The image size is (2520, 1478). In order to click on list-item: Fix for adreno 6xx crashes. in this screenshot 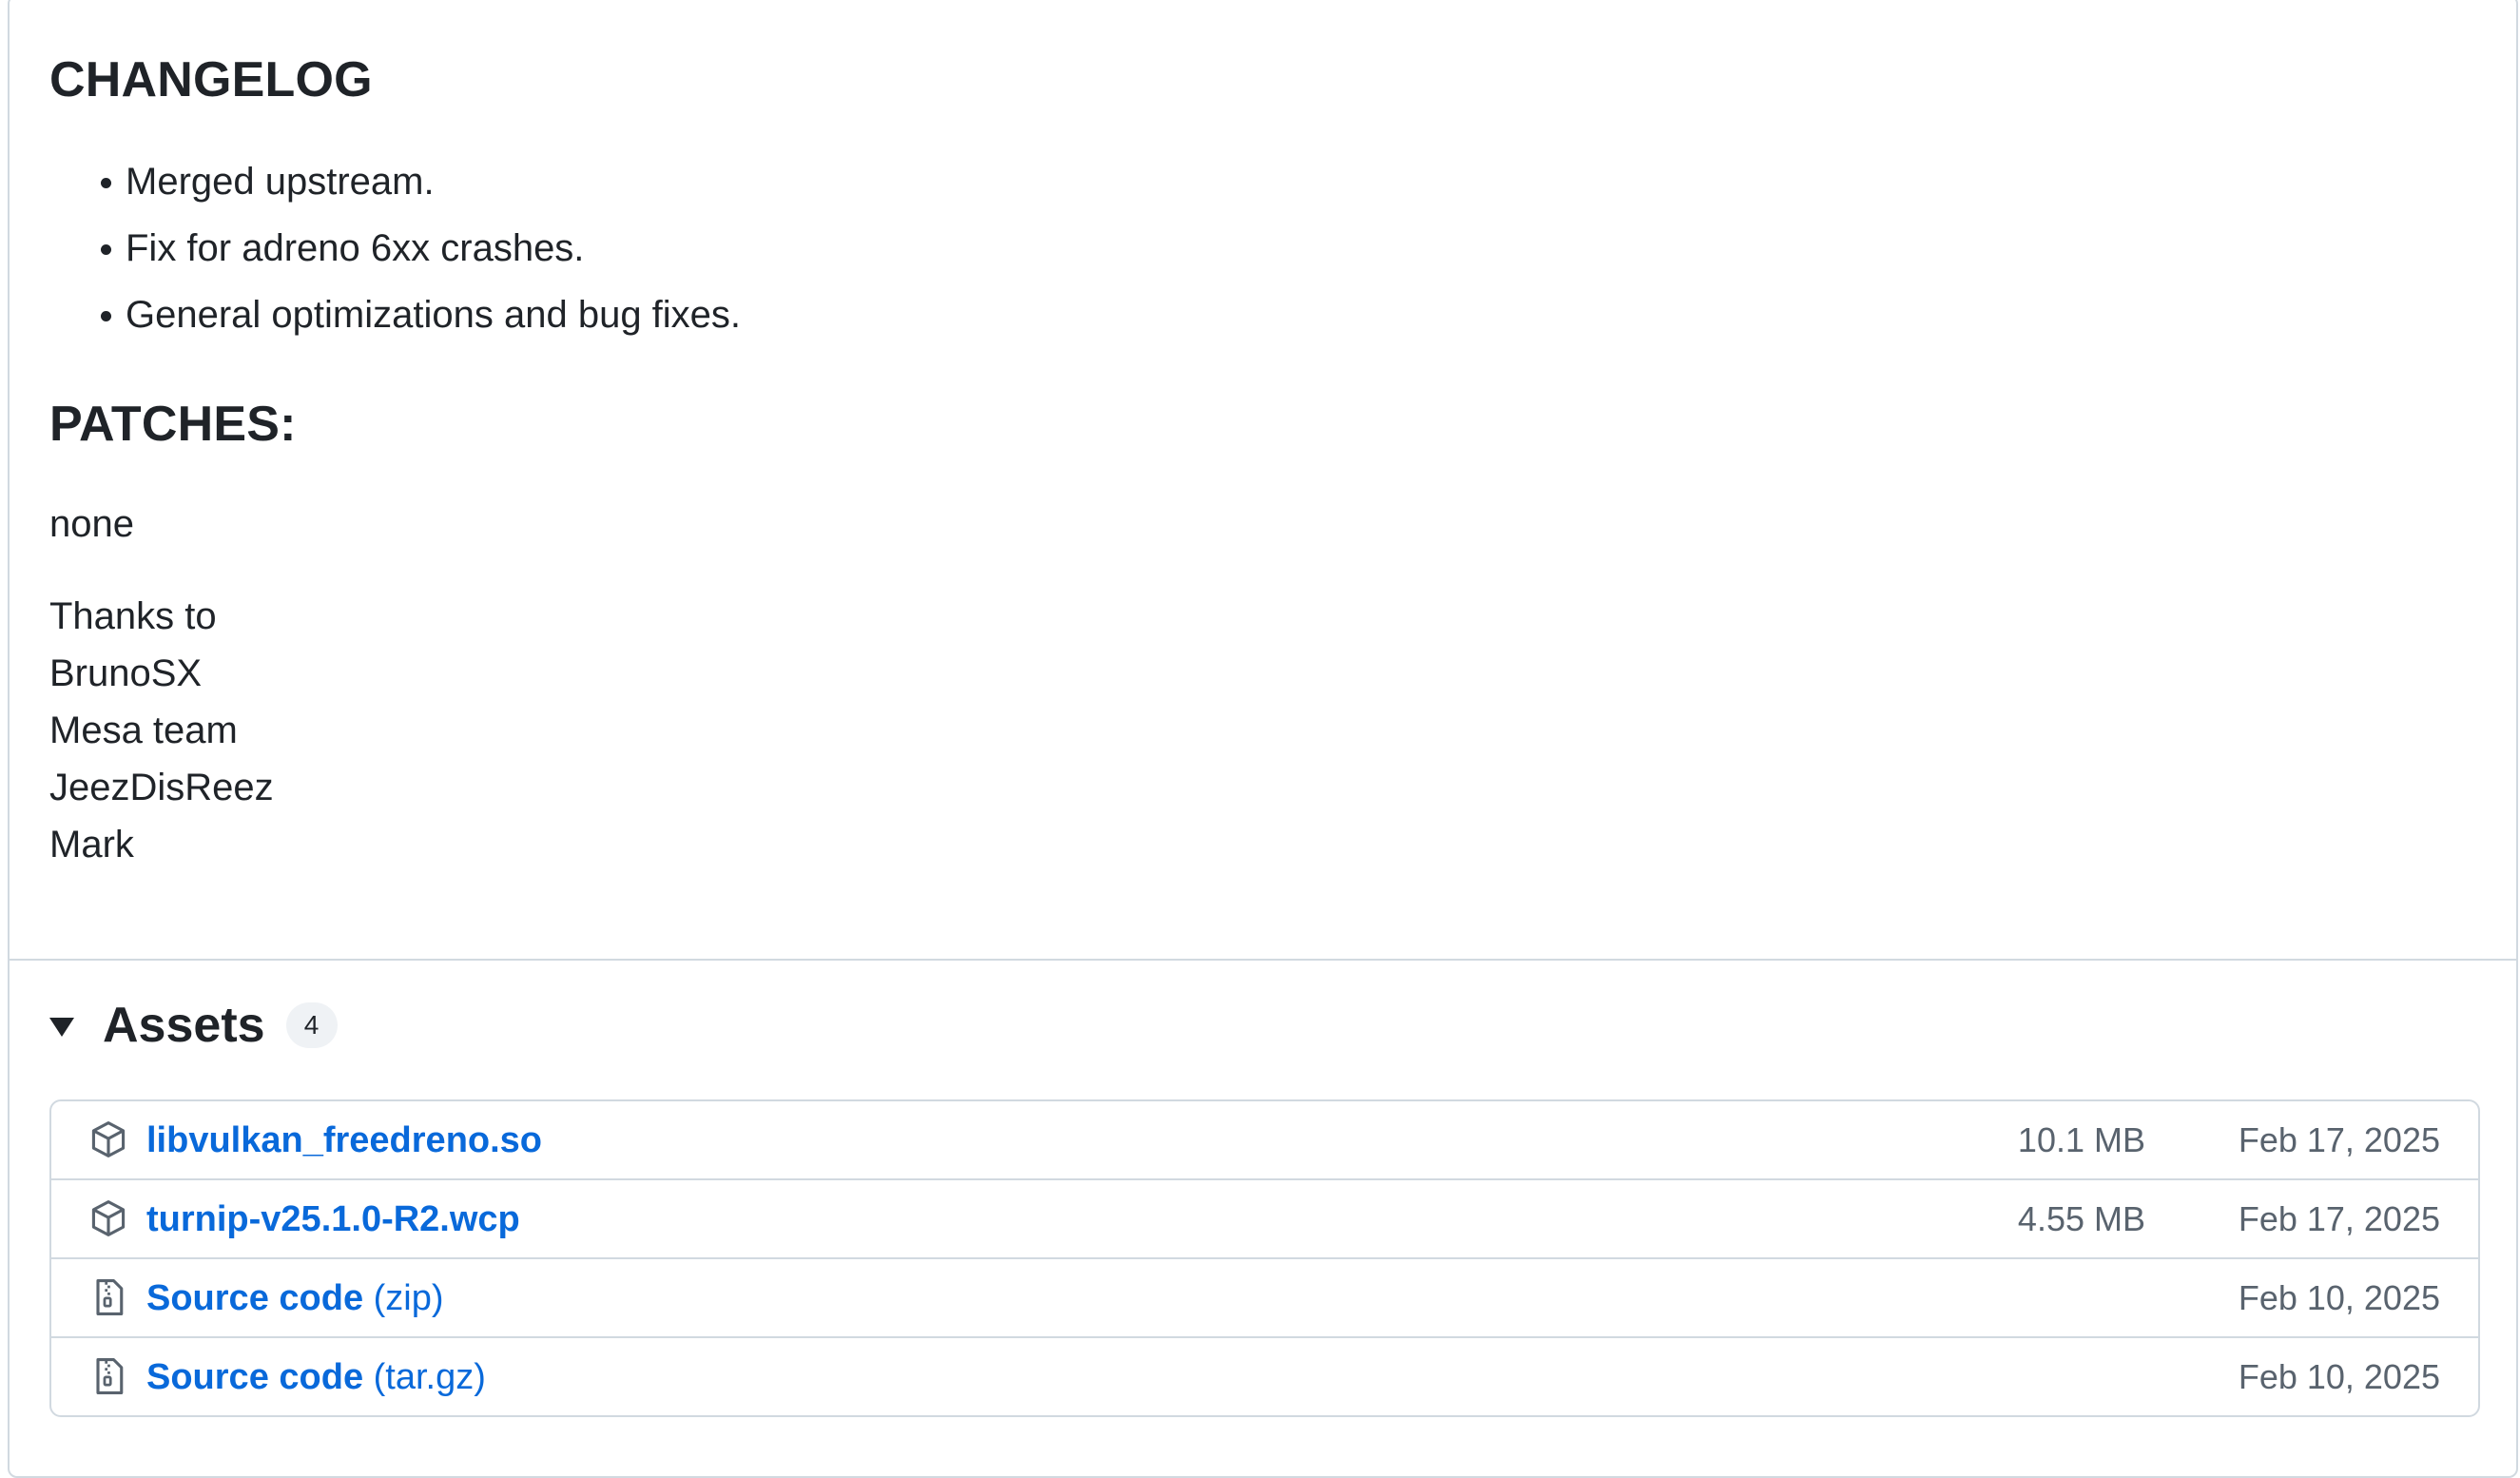, I will do `click(395, 248)`.